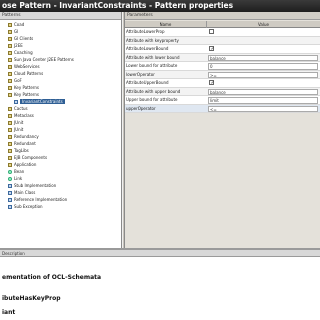 This screenshot has height=320, width=320. What do you see at coordinates (60, 31) in the screenshot?
I see `tree-item: GI` at bounding box center [60, 31].